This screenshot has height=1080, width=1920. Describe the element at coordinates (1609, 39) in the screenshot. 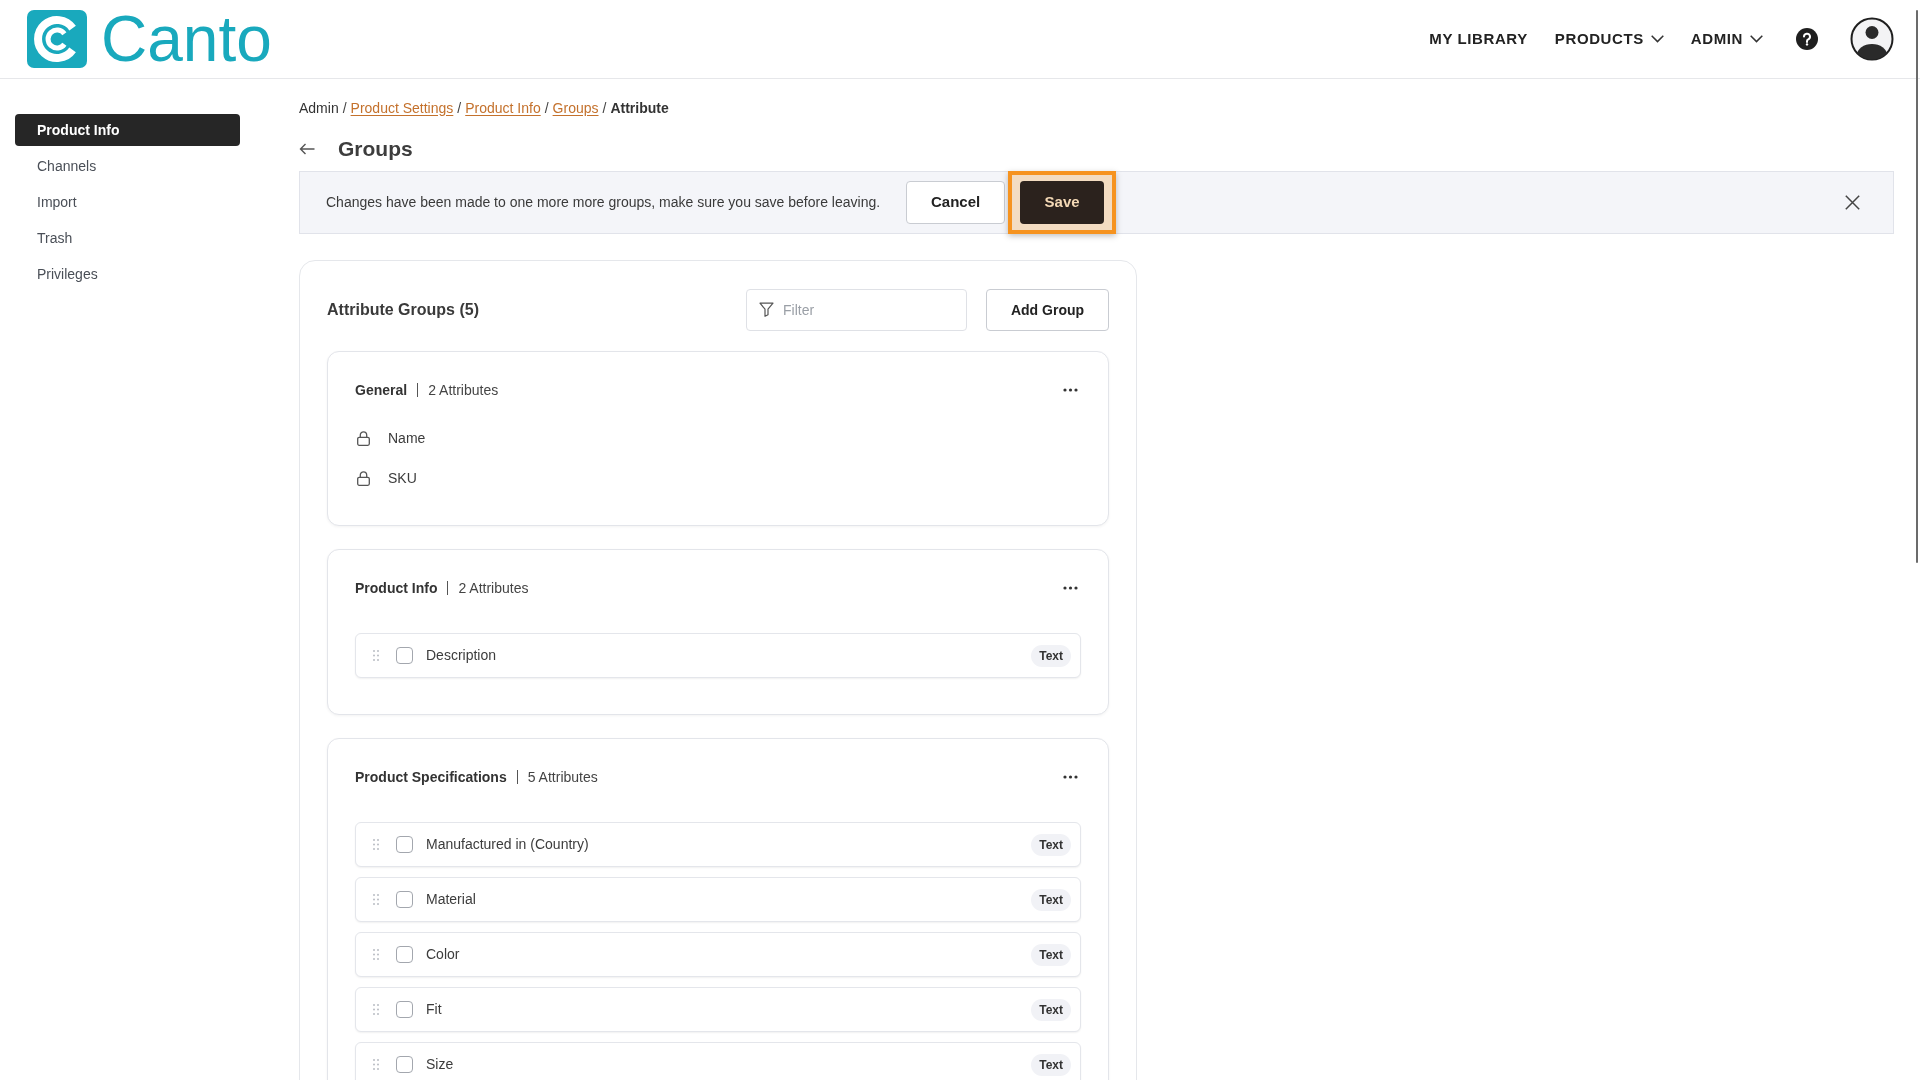

I see `nav-link: PRODUCTS` at that location.